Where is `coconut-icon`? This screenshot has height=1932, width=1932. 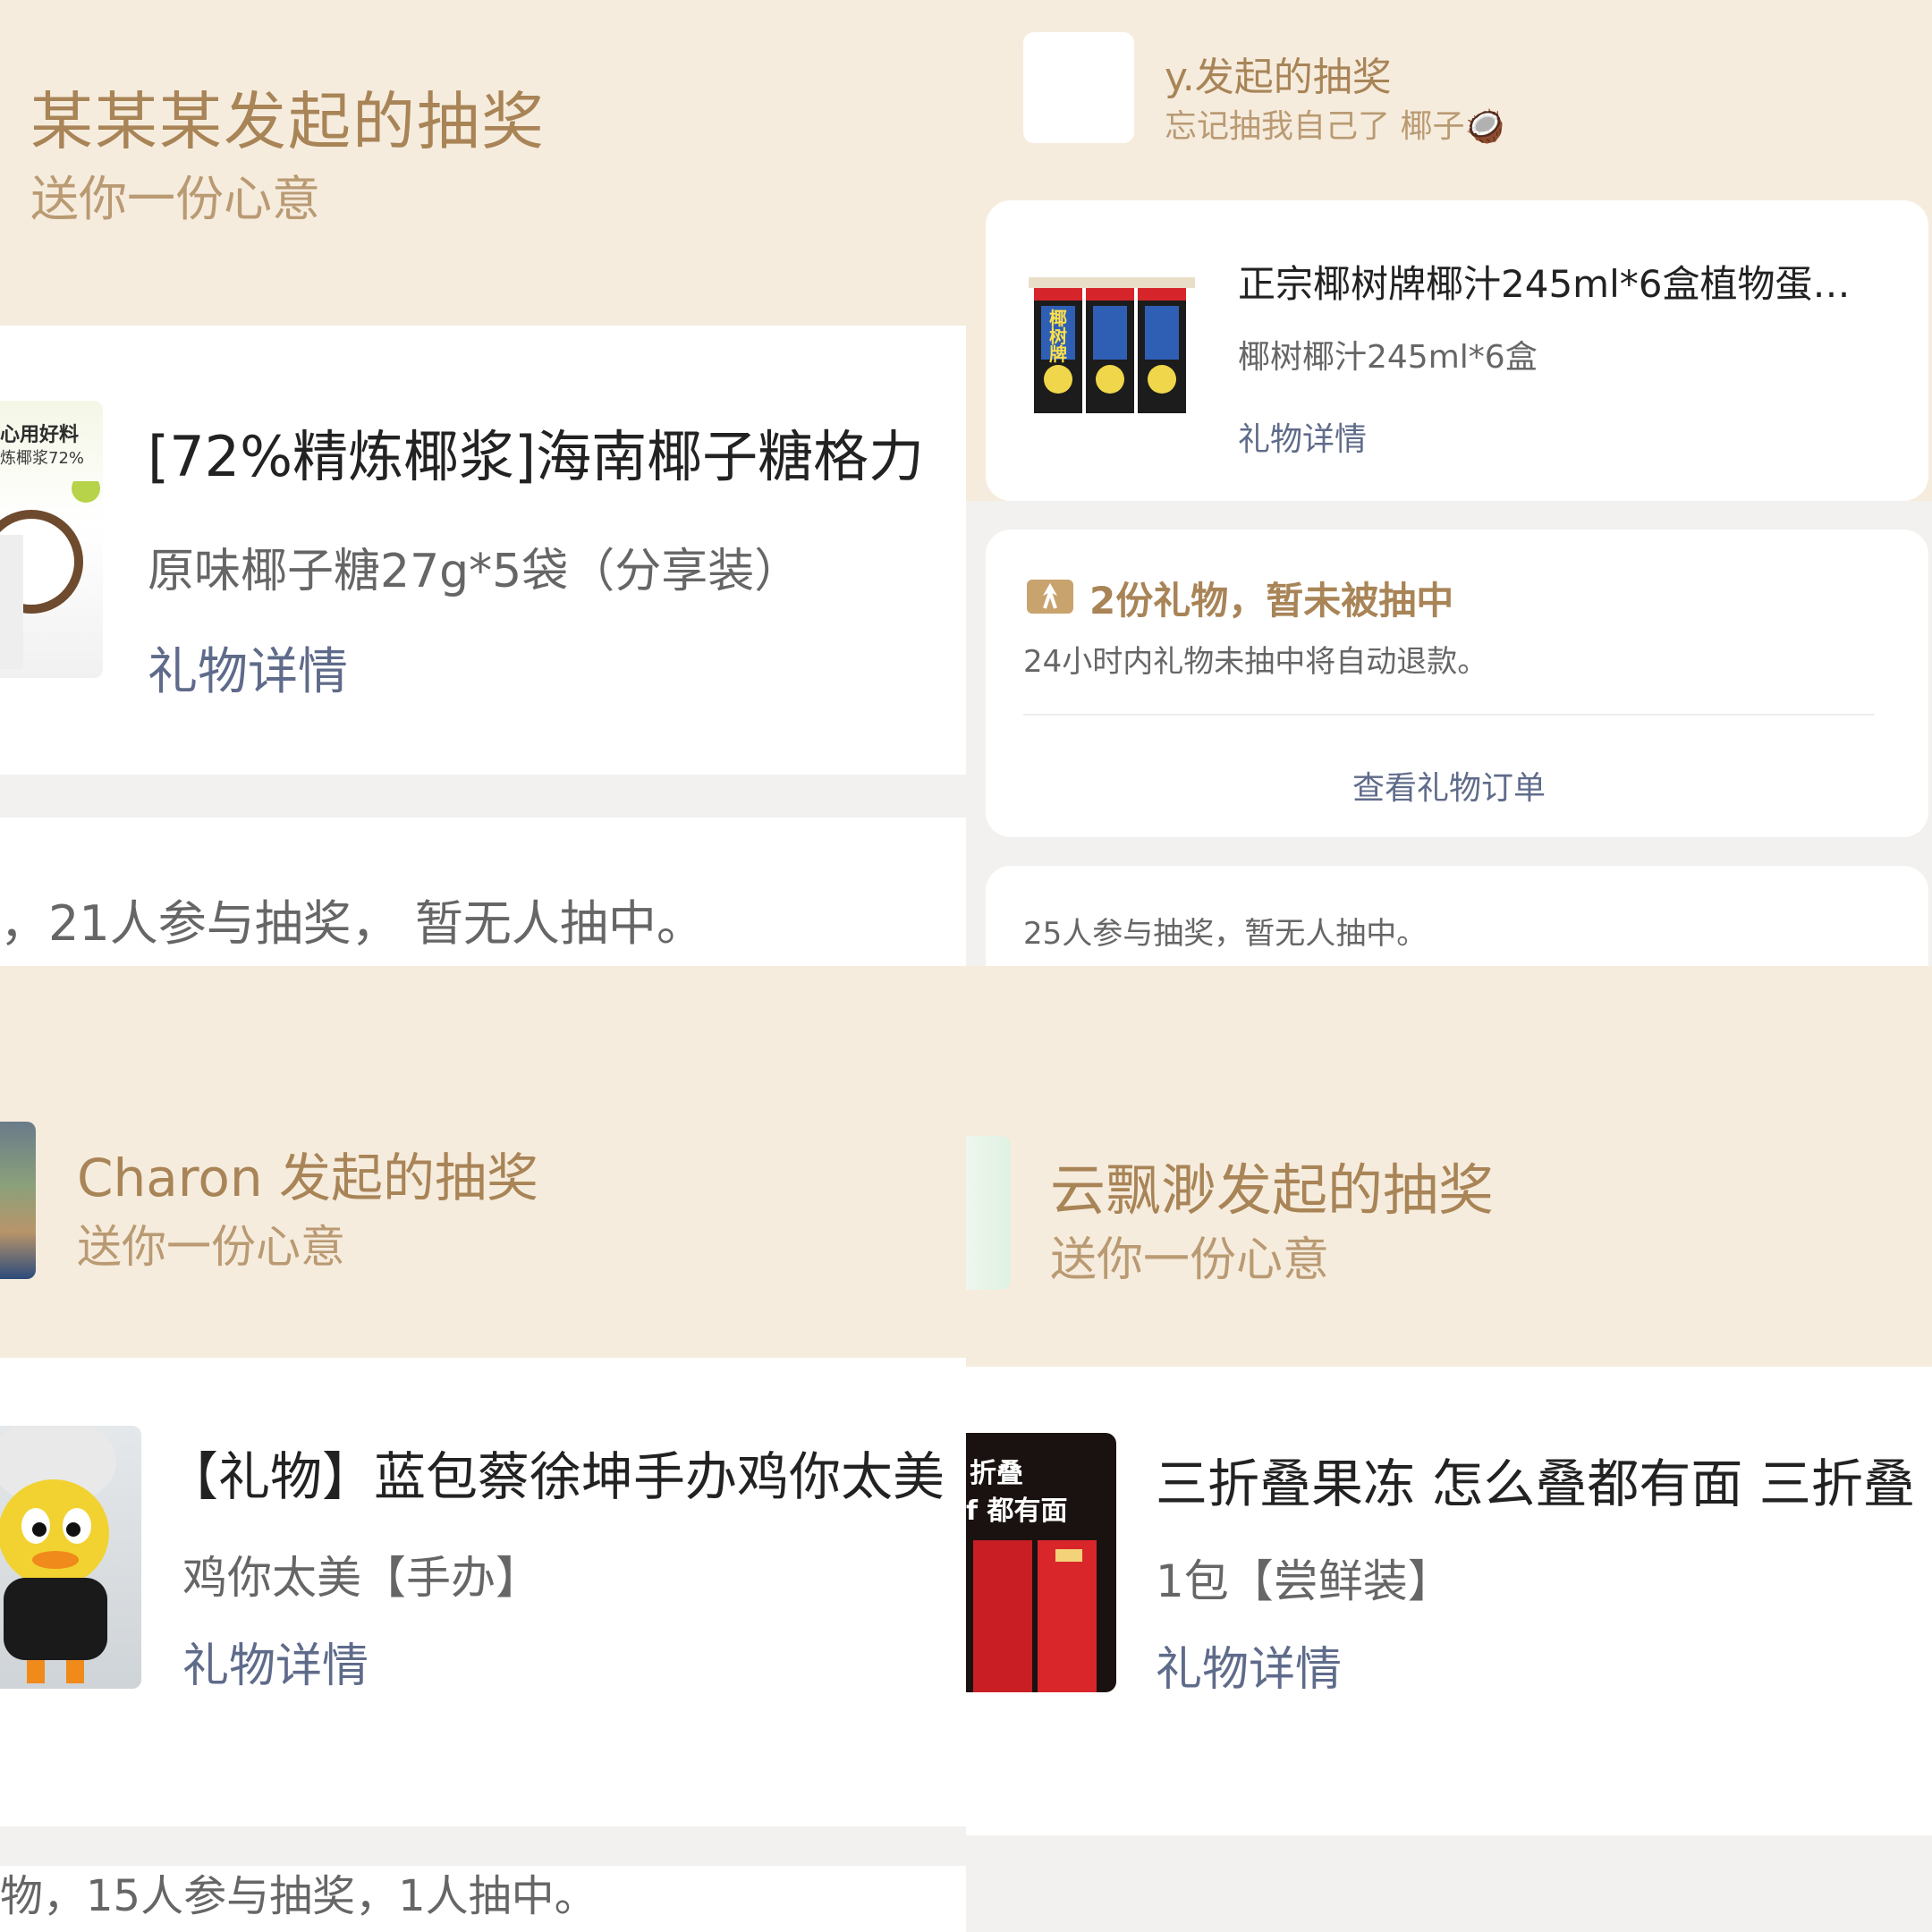
coconut-icon is located at coordinates (50, 575).